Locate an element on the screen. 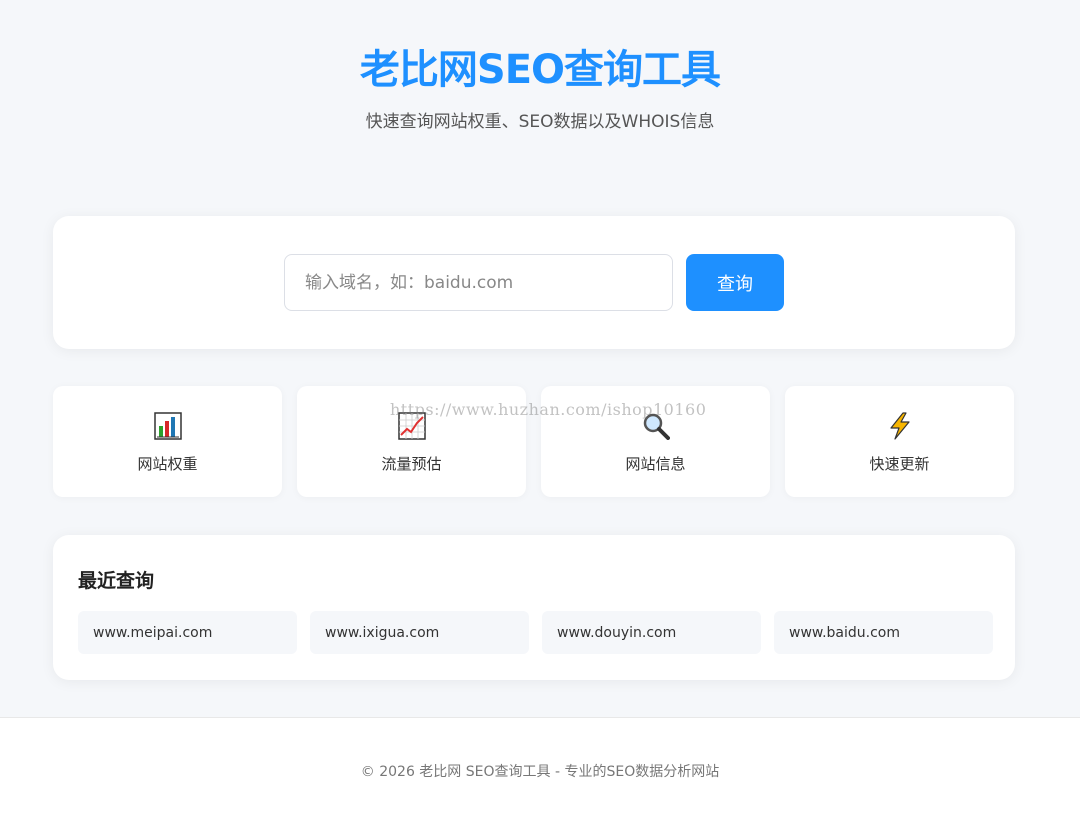 Image resolution: width=1080 pixels, height=819 pixels. footer-copyright: © 2026 老比网 SEO查询工具 - 专业的SEO数据分析网站 is located at coordinates (540, 772).